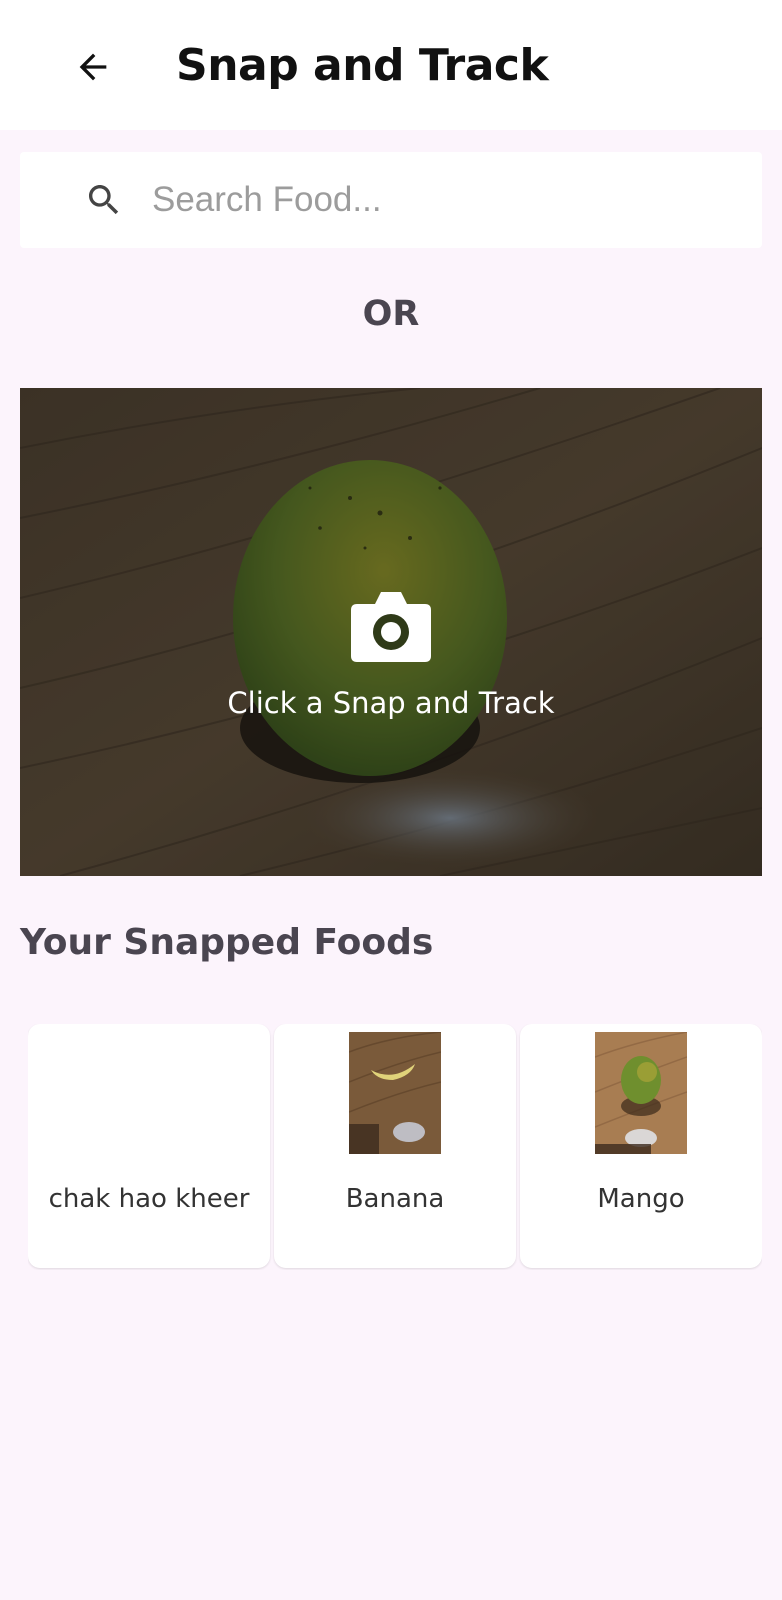 Image resolution: width=782 pixels, height=1600 pixels. I want to click on food-card-chak-hao-kheer: chak hao kheer, so click(149, 1146).